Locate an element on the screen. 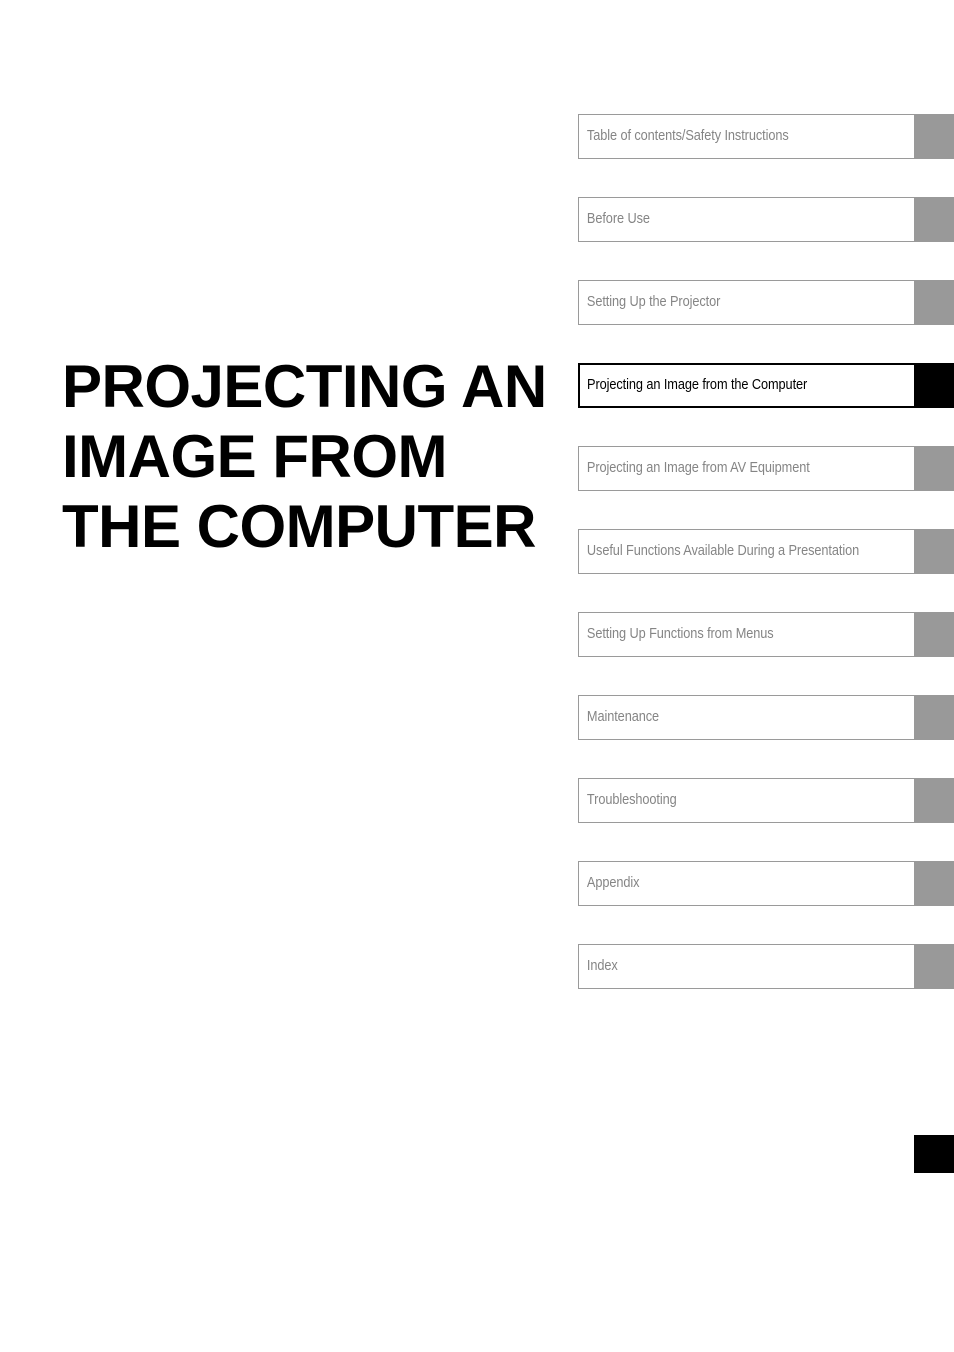  chapter-tab-label-box: Table of contents/Safety Instructions is located at coordinates (746, 136).